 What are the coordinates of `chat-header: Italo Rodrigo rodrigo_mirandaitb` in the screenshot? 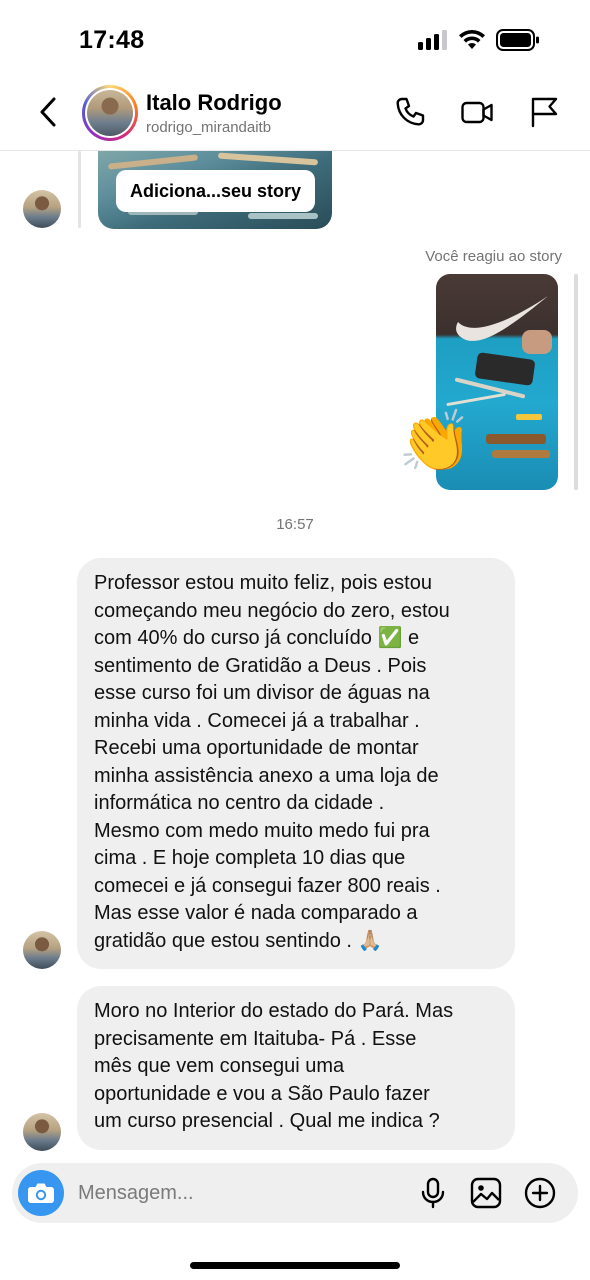 It's located at (295, 114).